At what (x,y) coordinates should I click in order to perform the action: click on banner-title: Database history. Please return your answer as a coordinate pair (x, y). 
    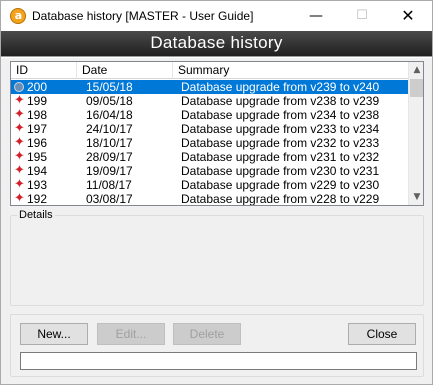
    Looking at the image, I should click on (216, 42).